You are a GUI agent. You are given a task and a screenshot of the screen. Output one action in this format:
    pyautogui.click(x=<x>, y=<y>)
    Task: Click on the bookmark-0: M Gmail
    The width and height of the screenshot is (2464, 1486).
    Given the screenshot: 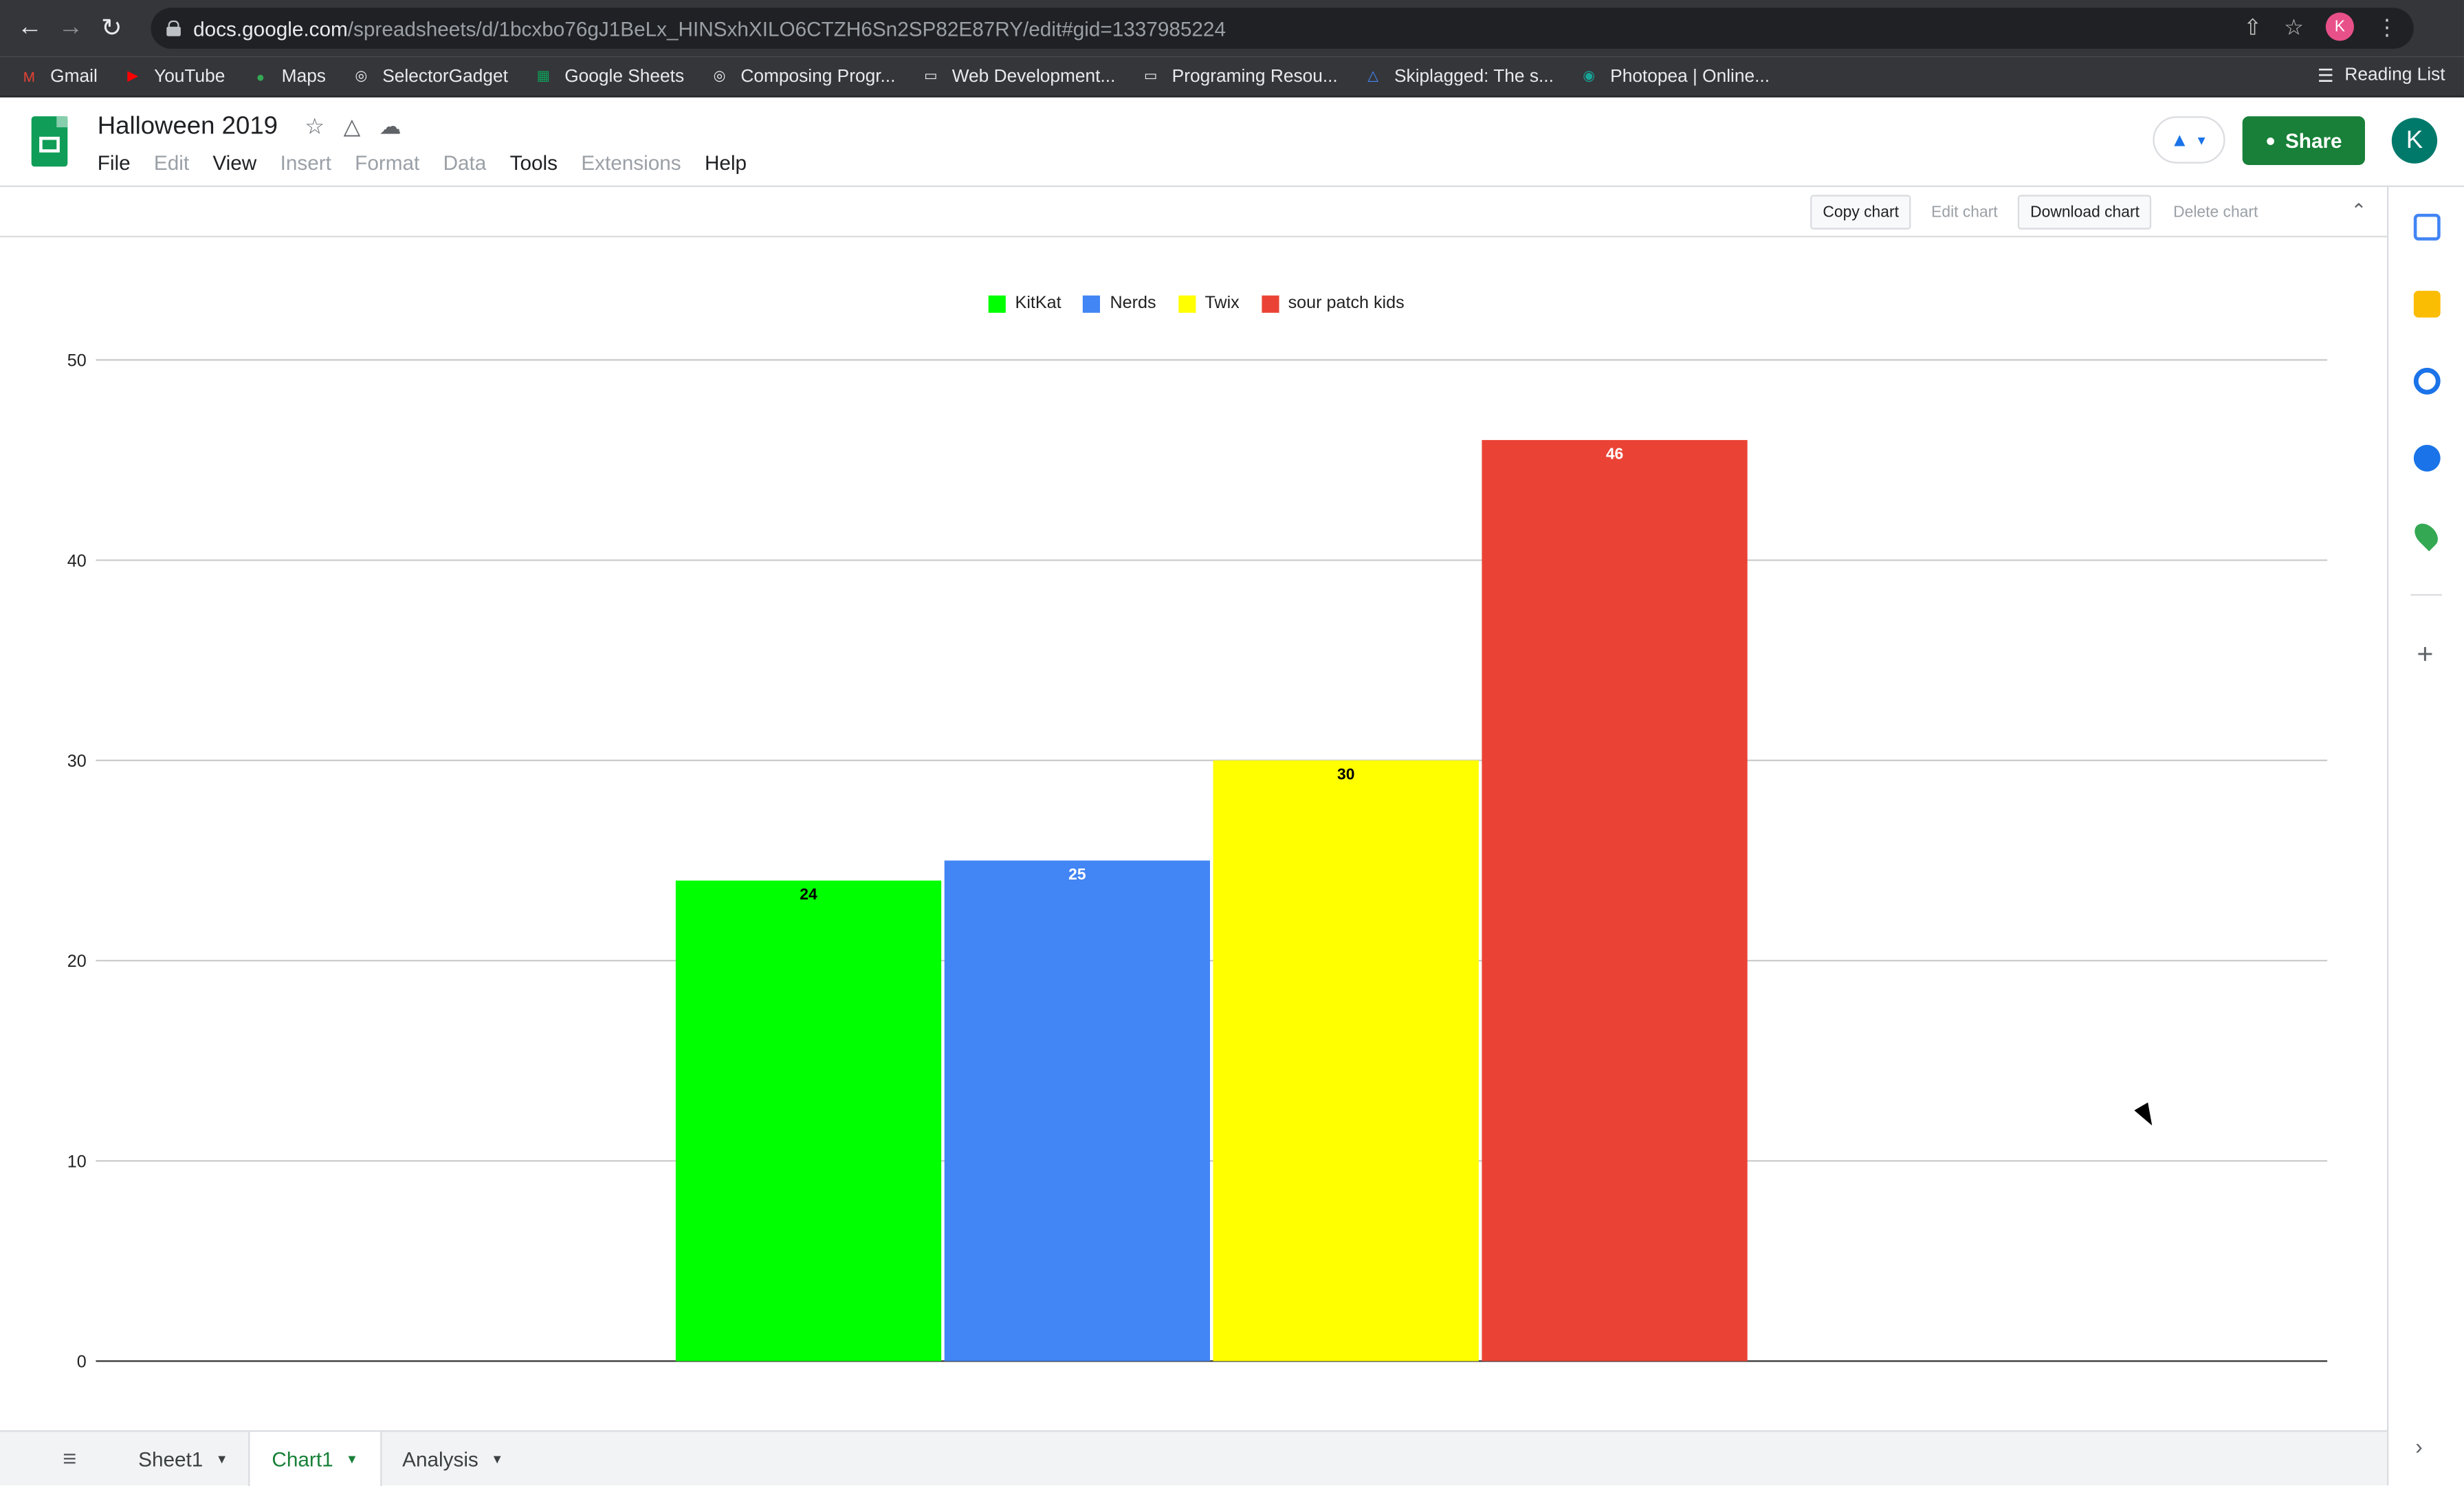 What is the action you would take?
    pyautogui.click(x=58, y=76)
    